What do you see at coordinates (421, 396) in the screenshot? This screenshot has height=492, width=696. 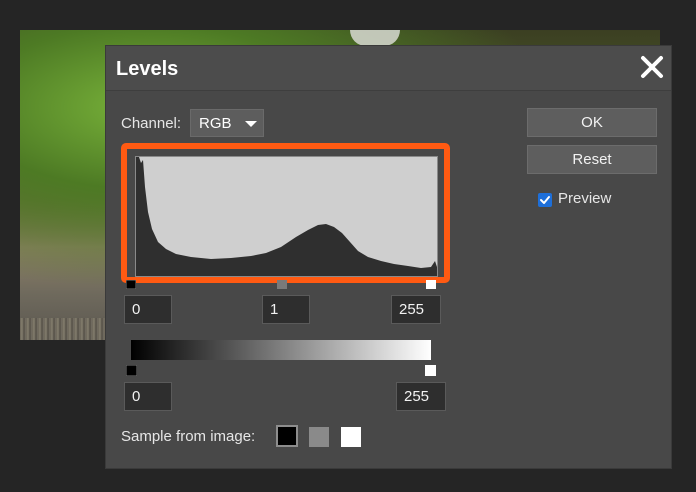 I see `output-highlight-field: 255` at bounding box center [421, 396].